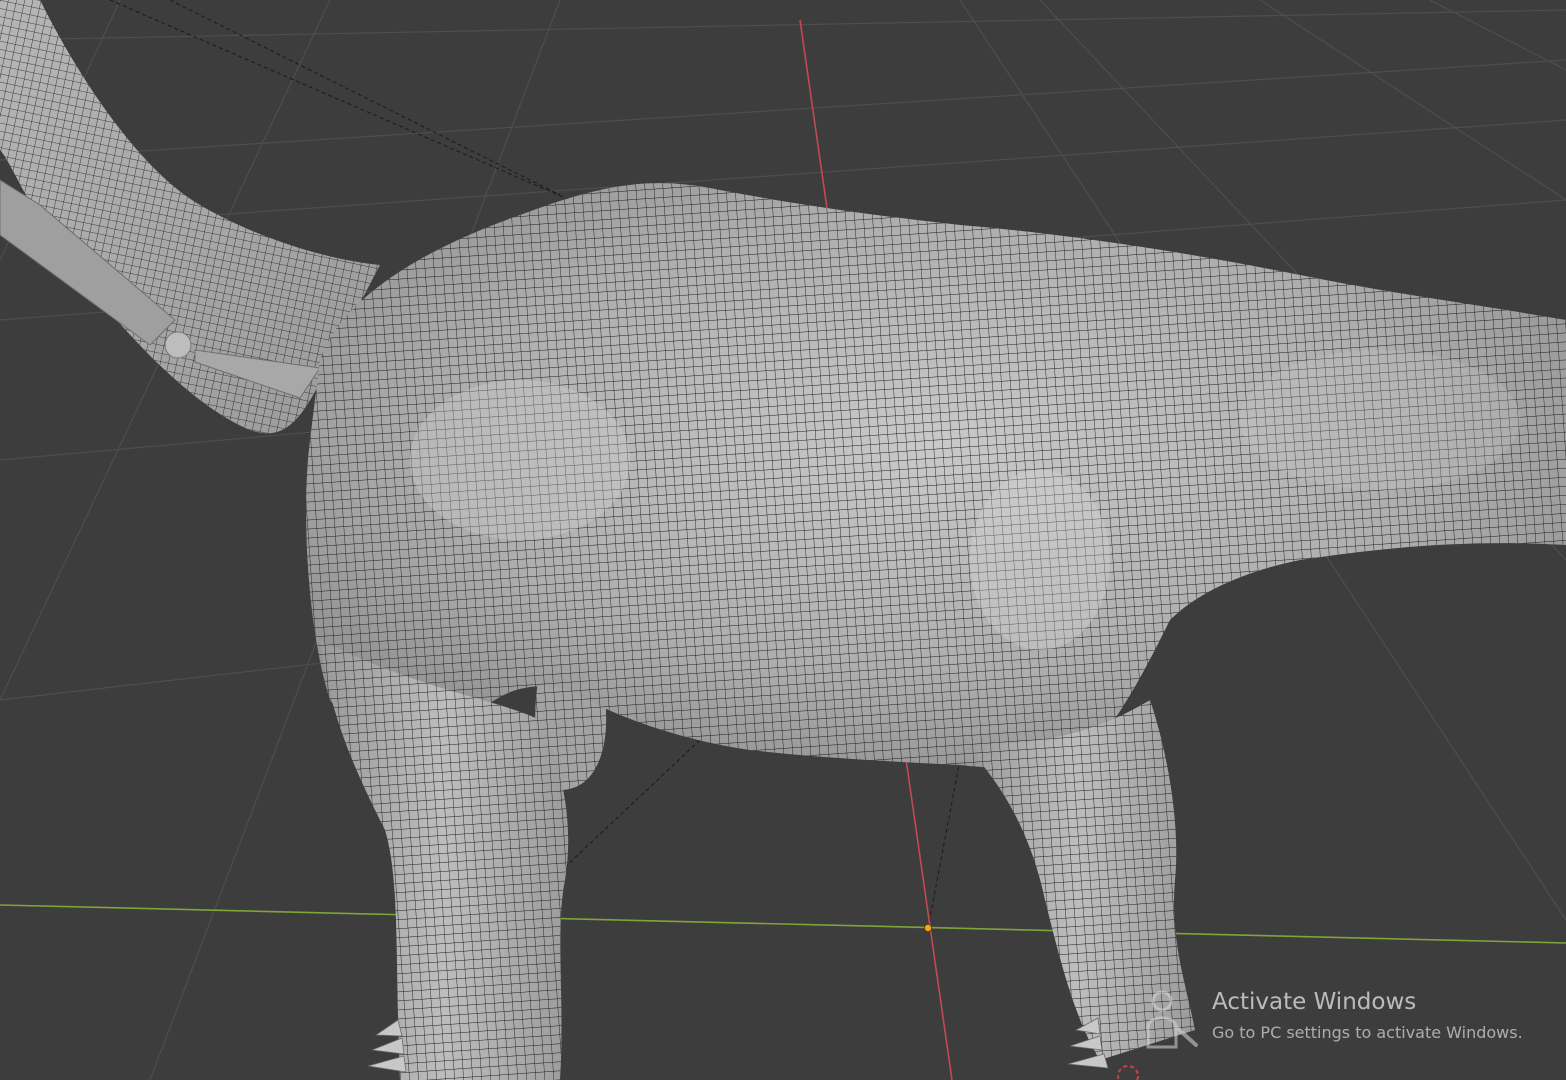 The width and height of the screenshot is (1566, 1080). I want to click on 3d-cursor, so click(1128, 1072).